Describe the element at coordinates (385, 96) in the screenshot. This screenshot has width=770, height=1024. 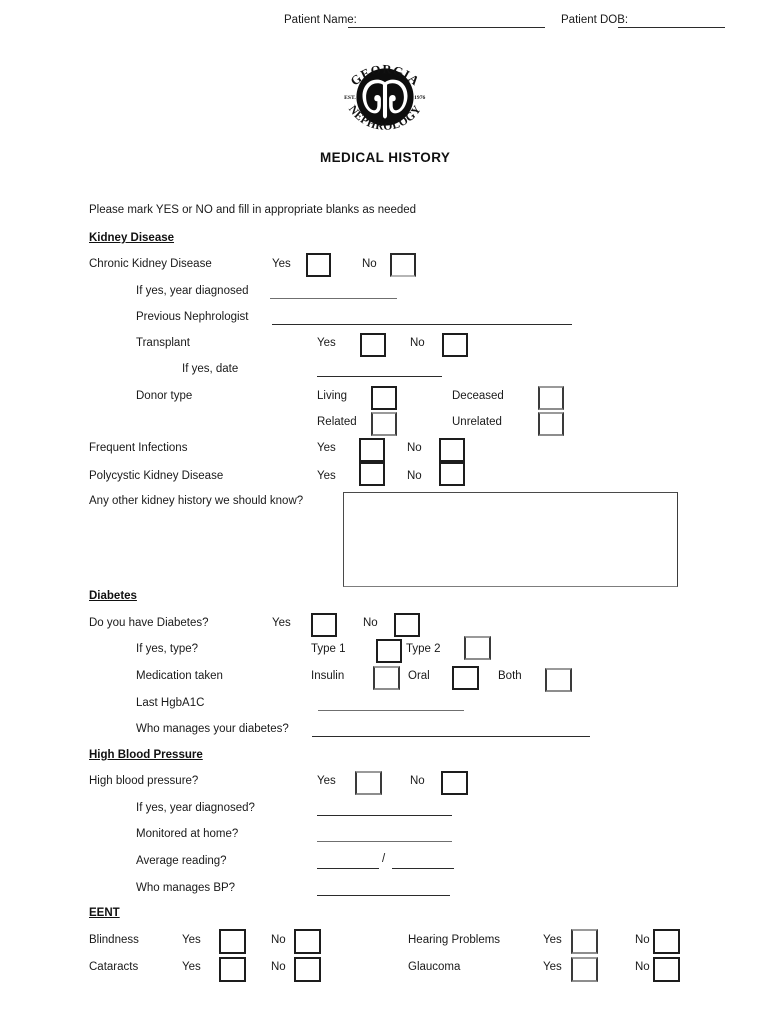
I see `georgia-nephrology-logo: GEORGIA NEPHROLOGY EST. 1976` at that location.